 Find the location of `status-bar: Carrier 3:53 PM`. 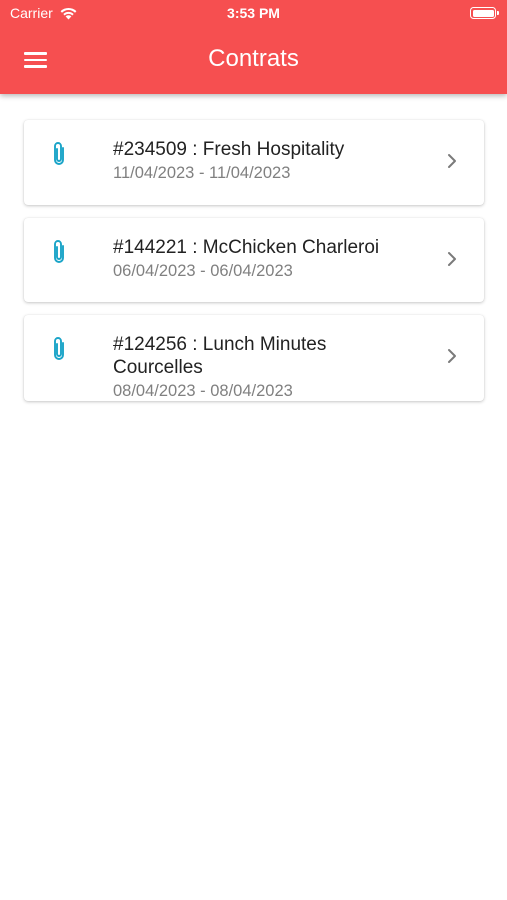

status-bar: Carrier 3:53 PM is located at coordinates (253, 14).